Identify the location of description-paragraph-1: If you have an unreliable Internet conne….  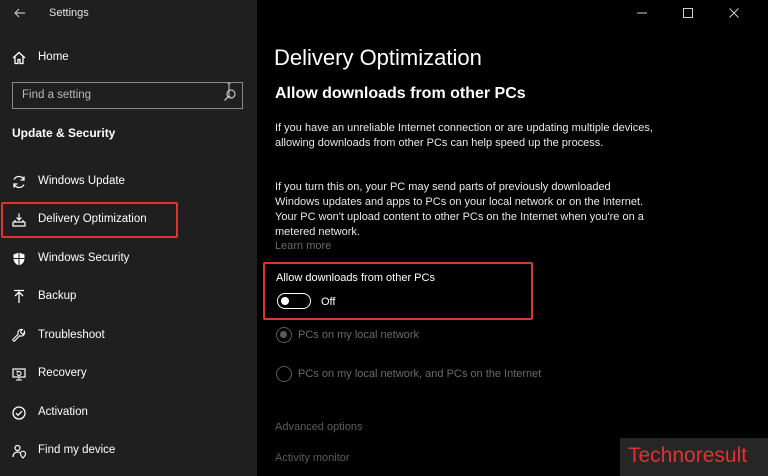
(464, 135).